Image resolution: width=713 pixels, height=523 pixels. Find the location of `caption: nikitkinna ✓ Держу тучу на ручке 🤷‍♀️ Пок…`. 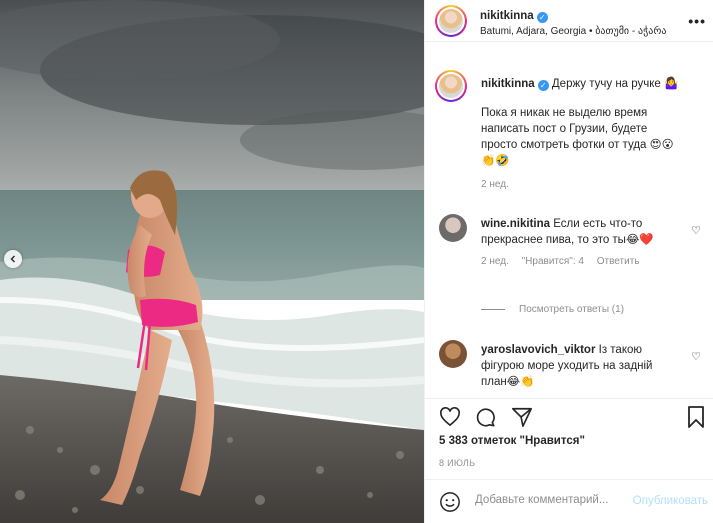

caption: nikitkinna ✓ Держу тучу на ручке 🤷‍♀️ Пок… is located at coordinates (593, 133).